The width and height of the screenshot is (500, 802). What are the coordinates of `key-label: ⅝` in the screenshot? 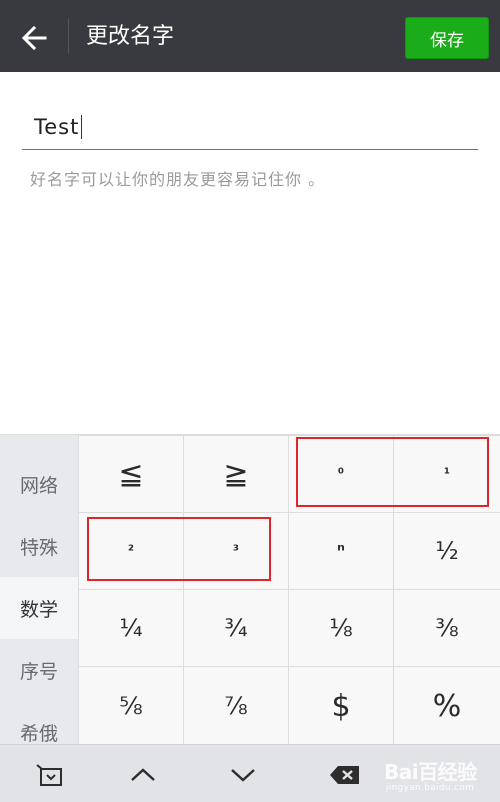 It's located at (131, 706).